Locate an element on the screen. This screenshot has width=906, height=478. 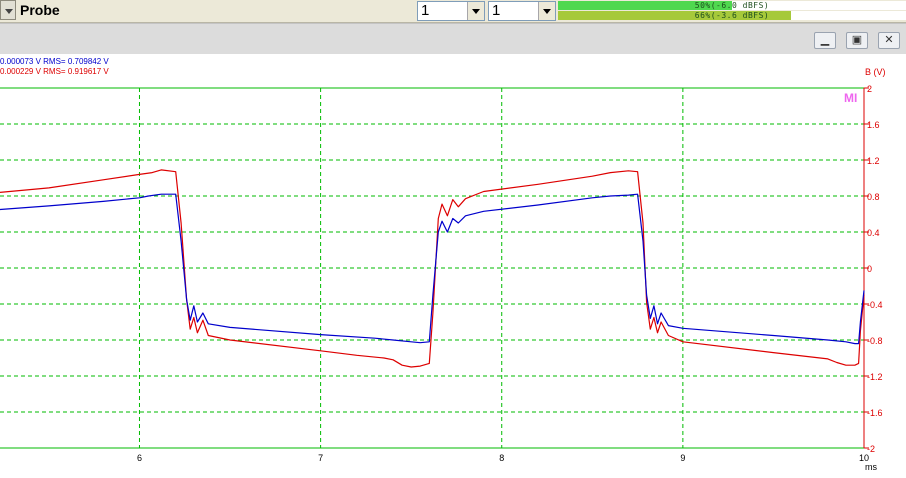
channel-select-2: 1 is located at coordinates (522, 11).